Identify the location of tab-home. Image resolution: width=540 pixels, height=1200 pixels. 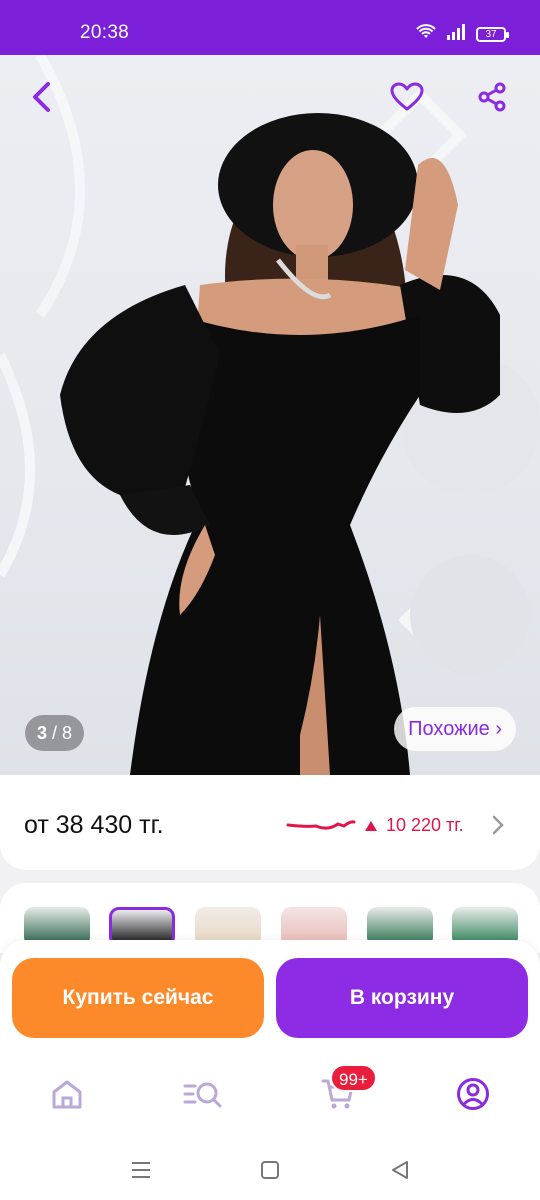
(67, 1094).